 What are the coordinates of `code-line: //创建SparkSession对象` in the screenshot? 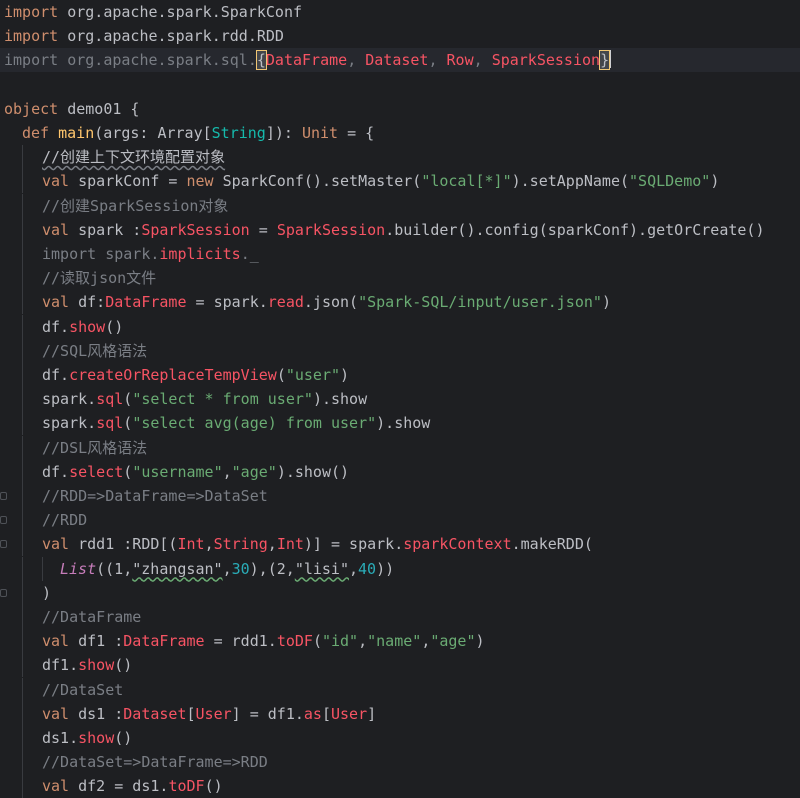 It's located at (400, 205).